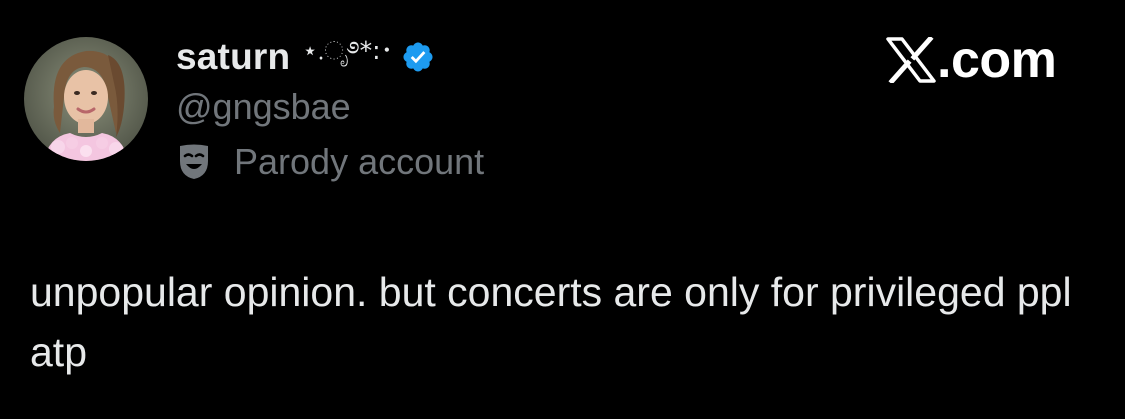  Describe the element at coordinates (233, 57) in the screenshot. I see `display-name: saturn` at that location.